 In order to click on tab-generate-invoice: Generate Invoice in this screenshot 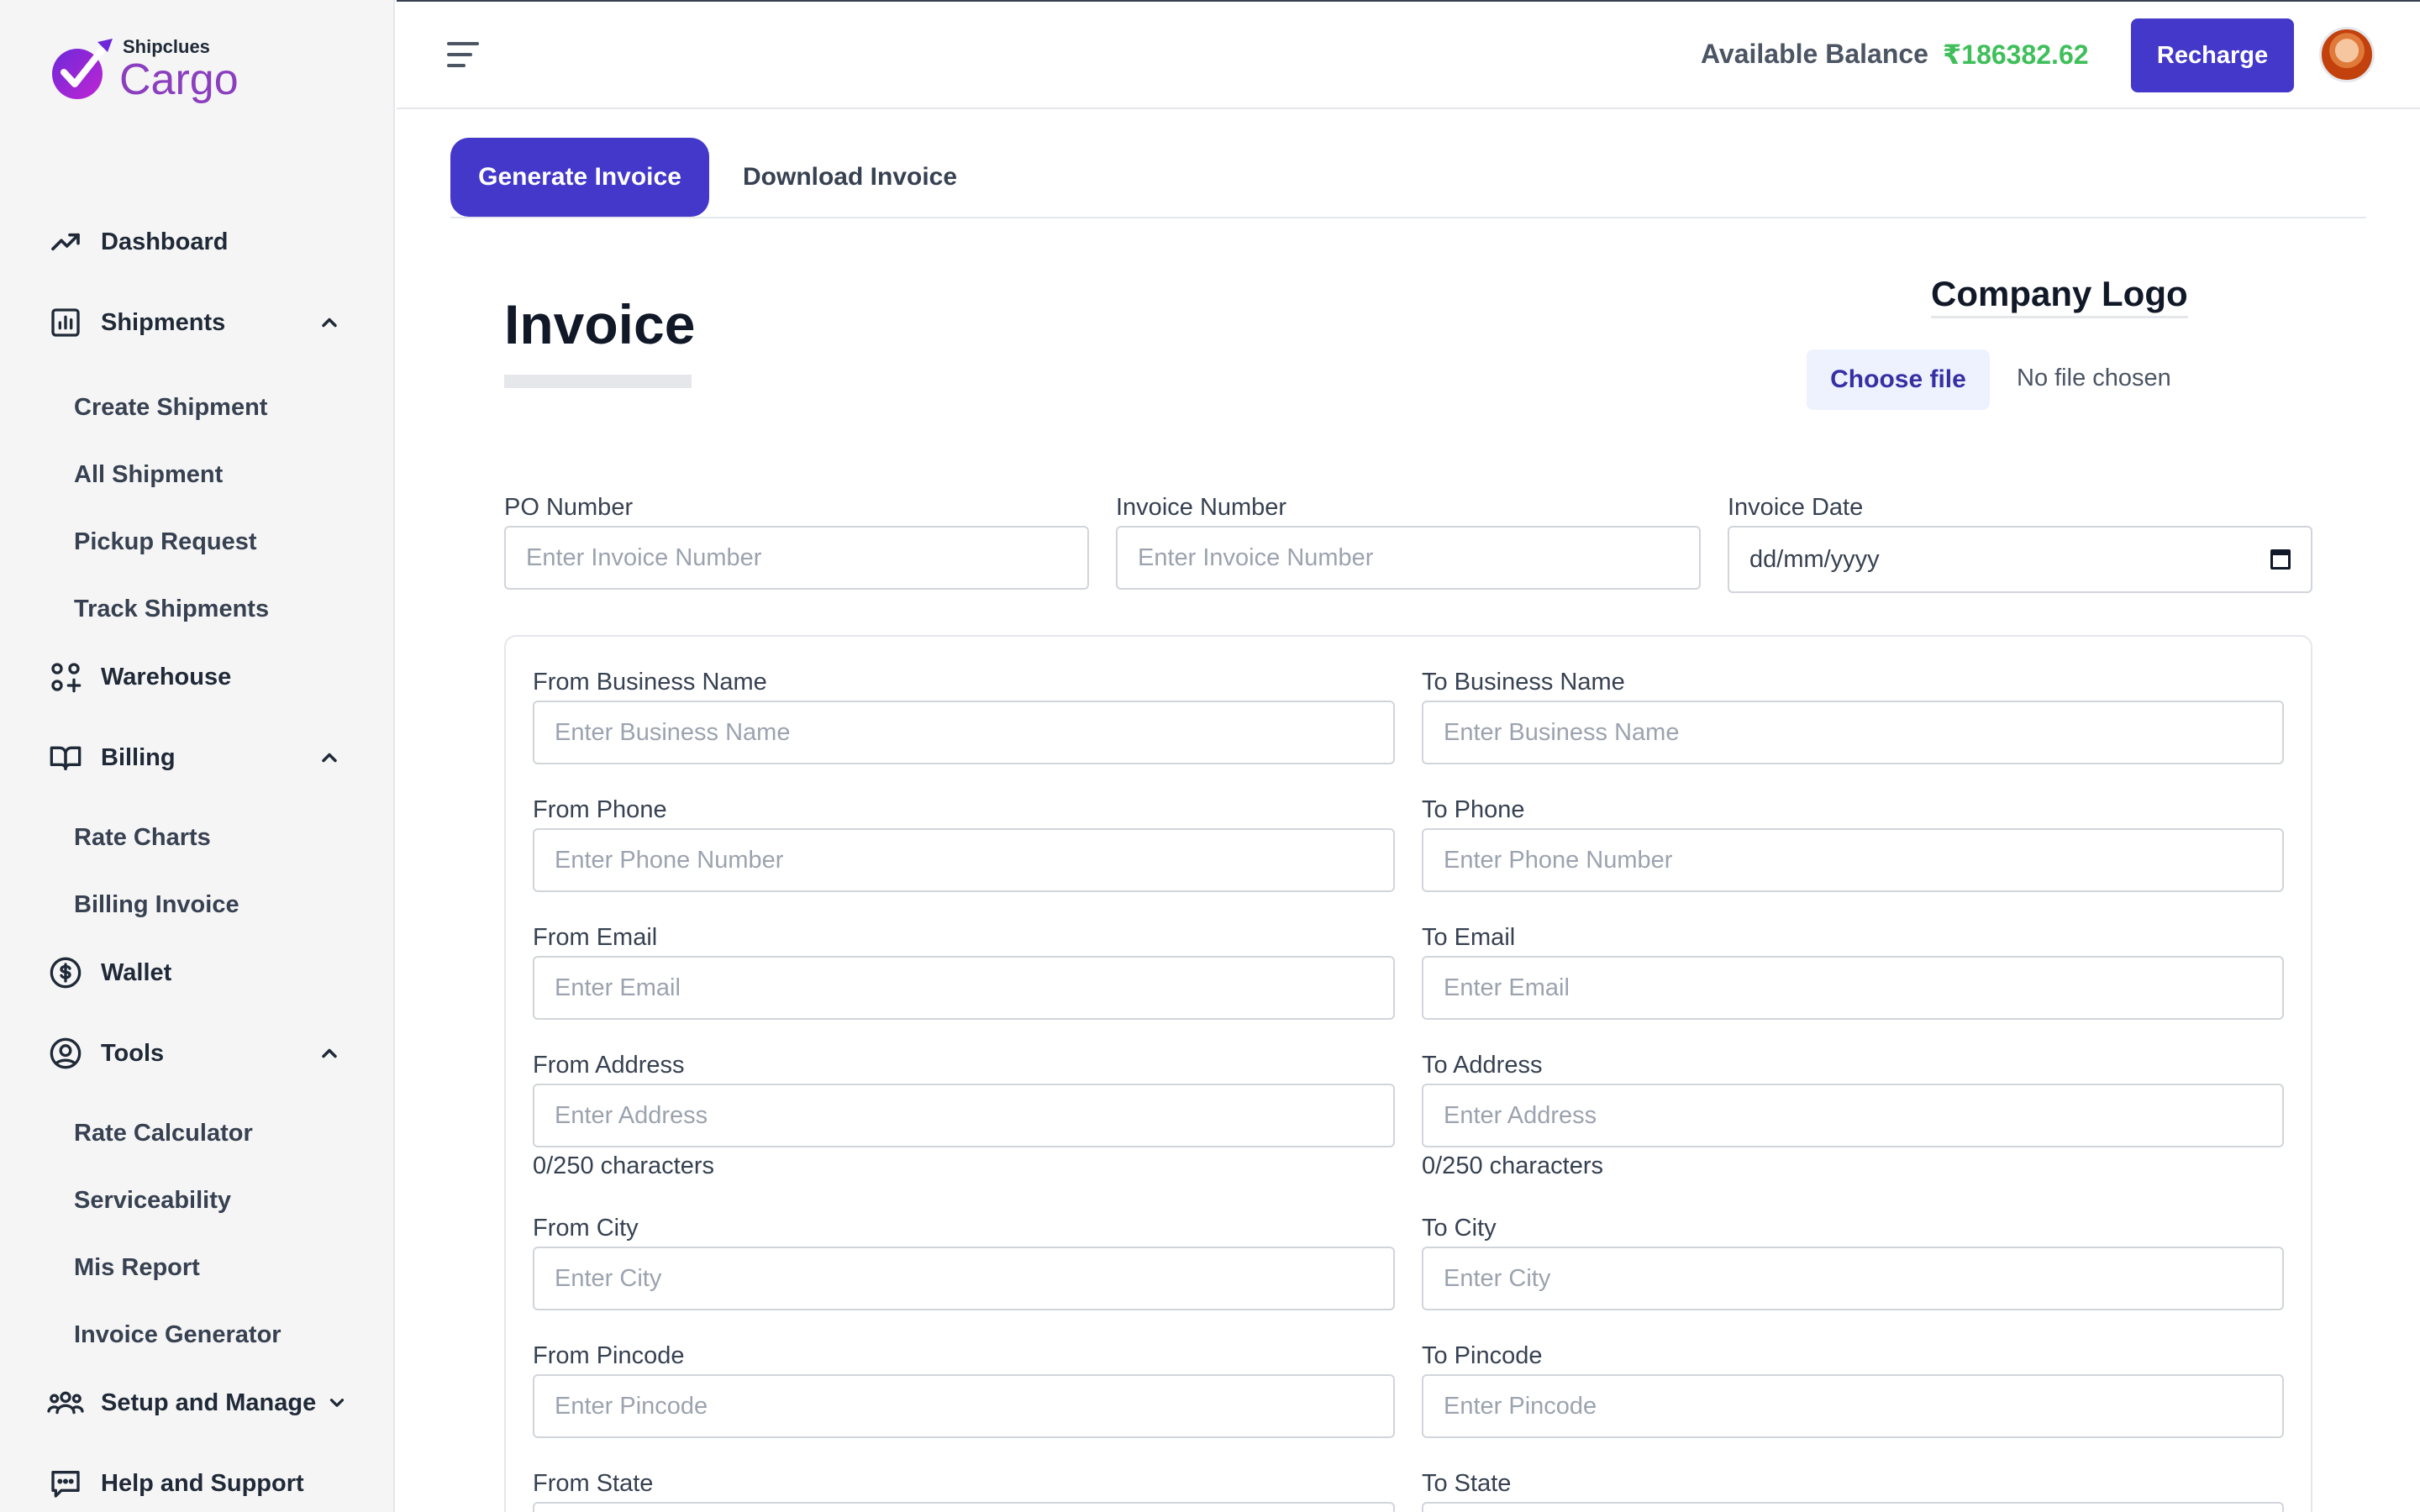, I will do `click(579, 177)`.